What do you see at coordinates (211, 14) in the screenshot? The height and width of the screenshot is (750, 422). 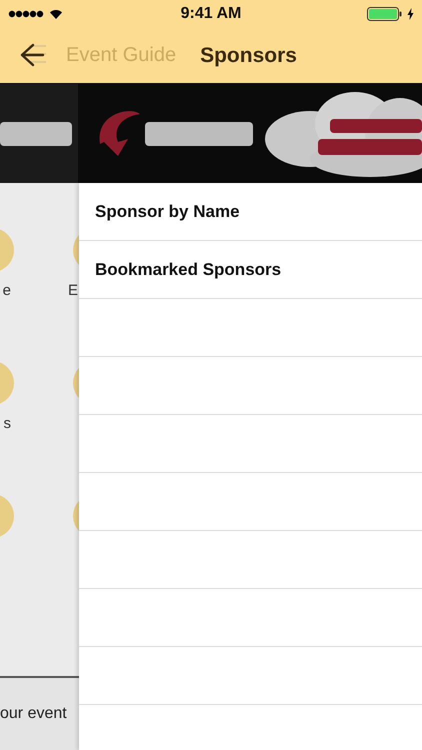 I see `status-time: 9:41 AM` at bounding box center [211, 14].